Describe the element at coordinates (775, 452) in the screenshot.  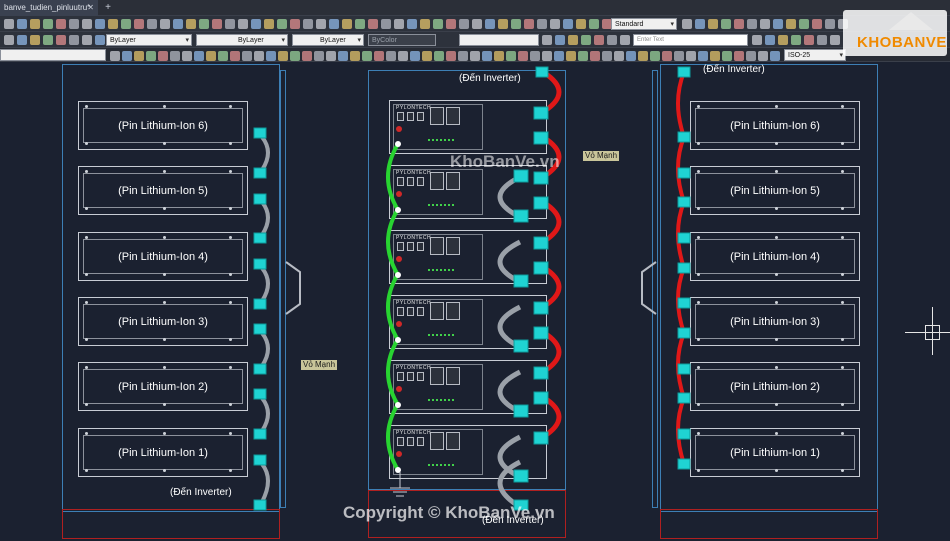
I see `battery-pack: (Pin Lithium-Ion 1)` at that location.